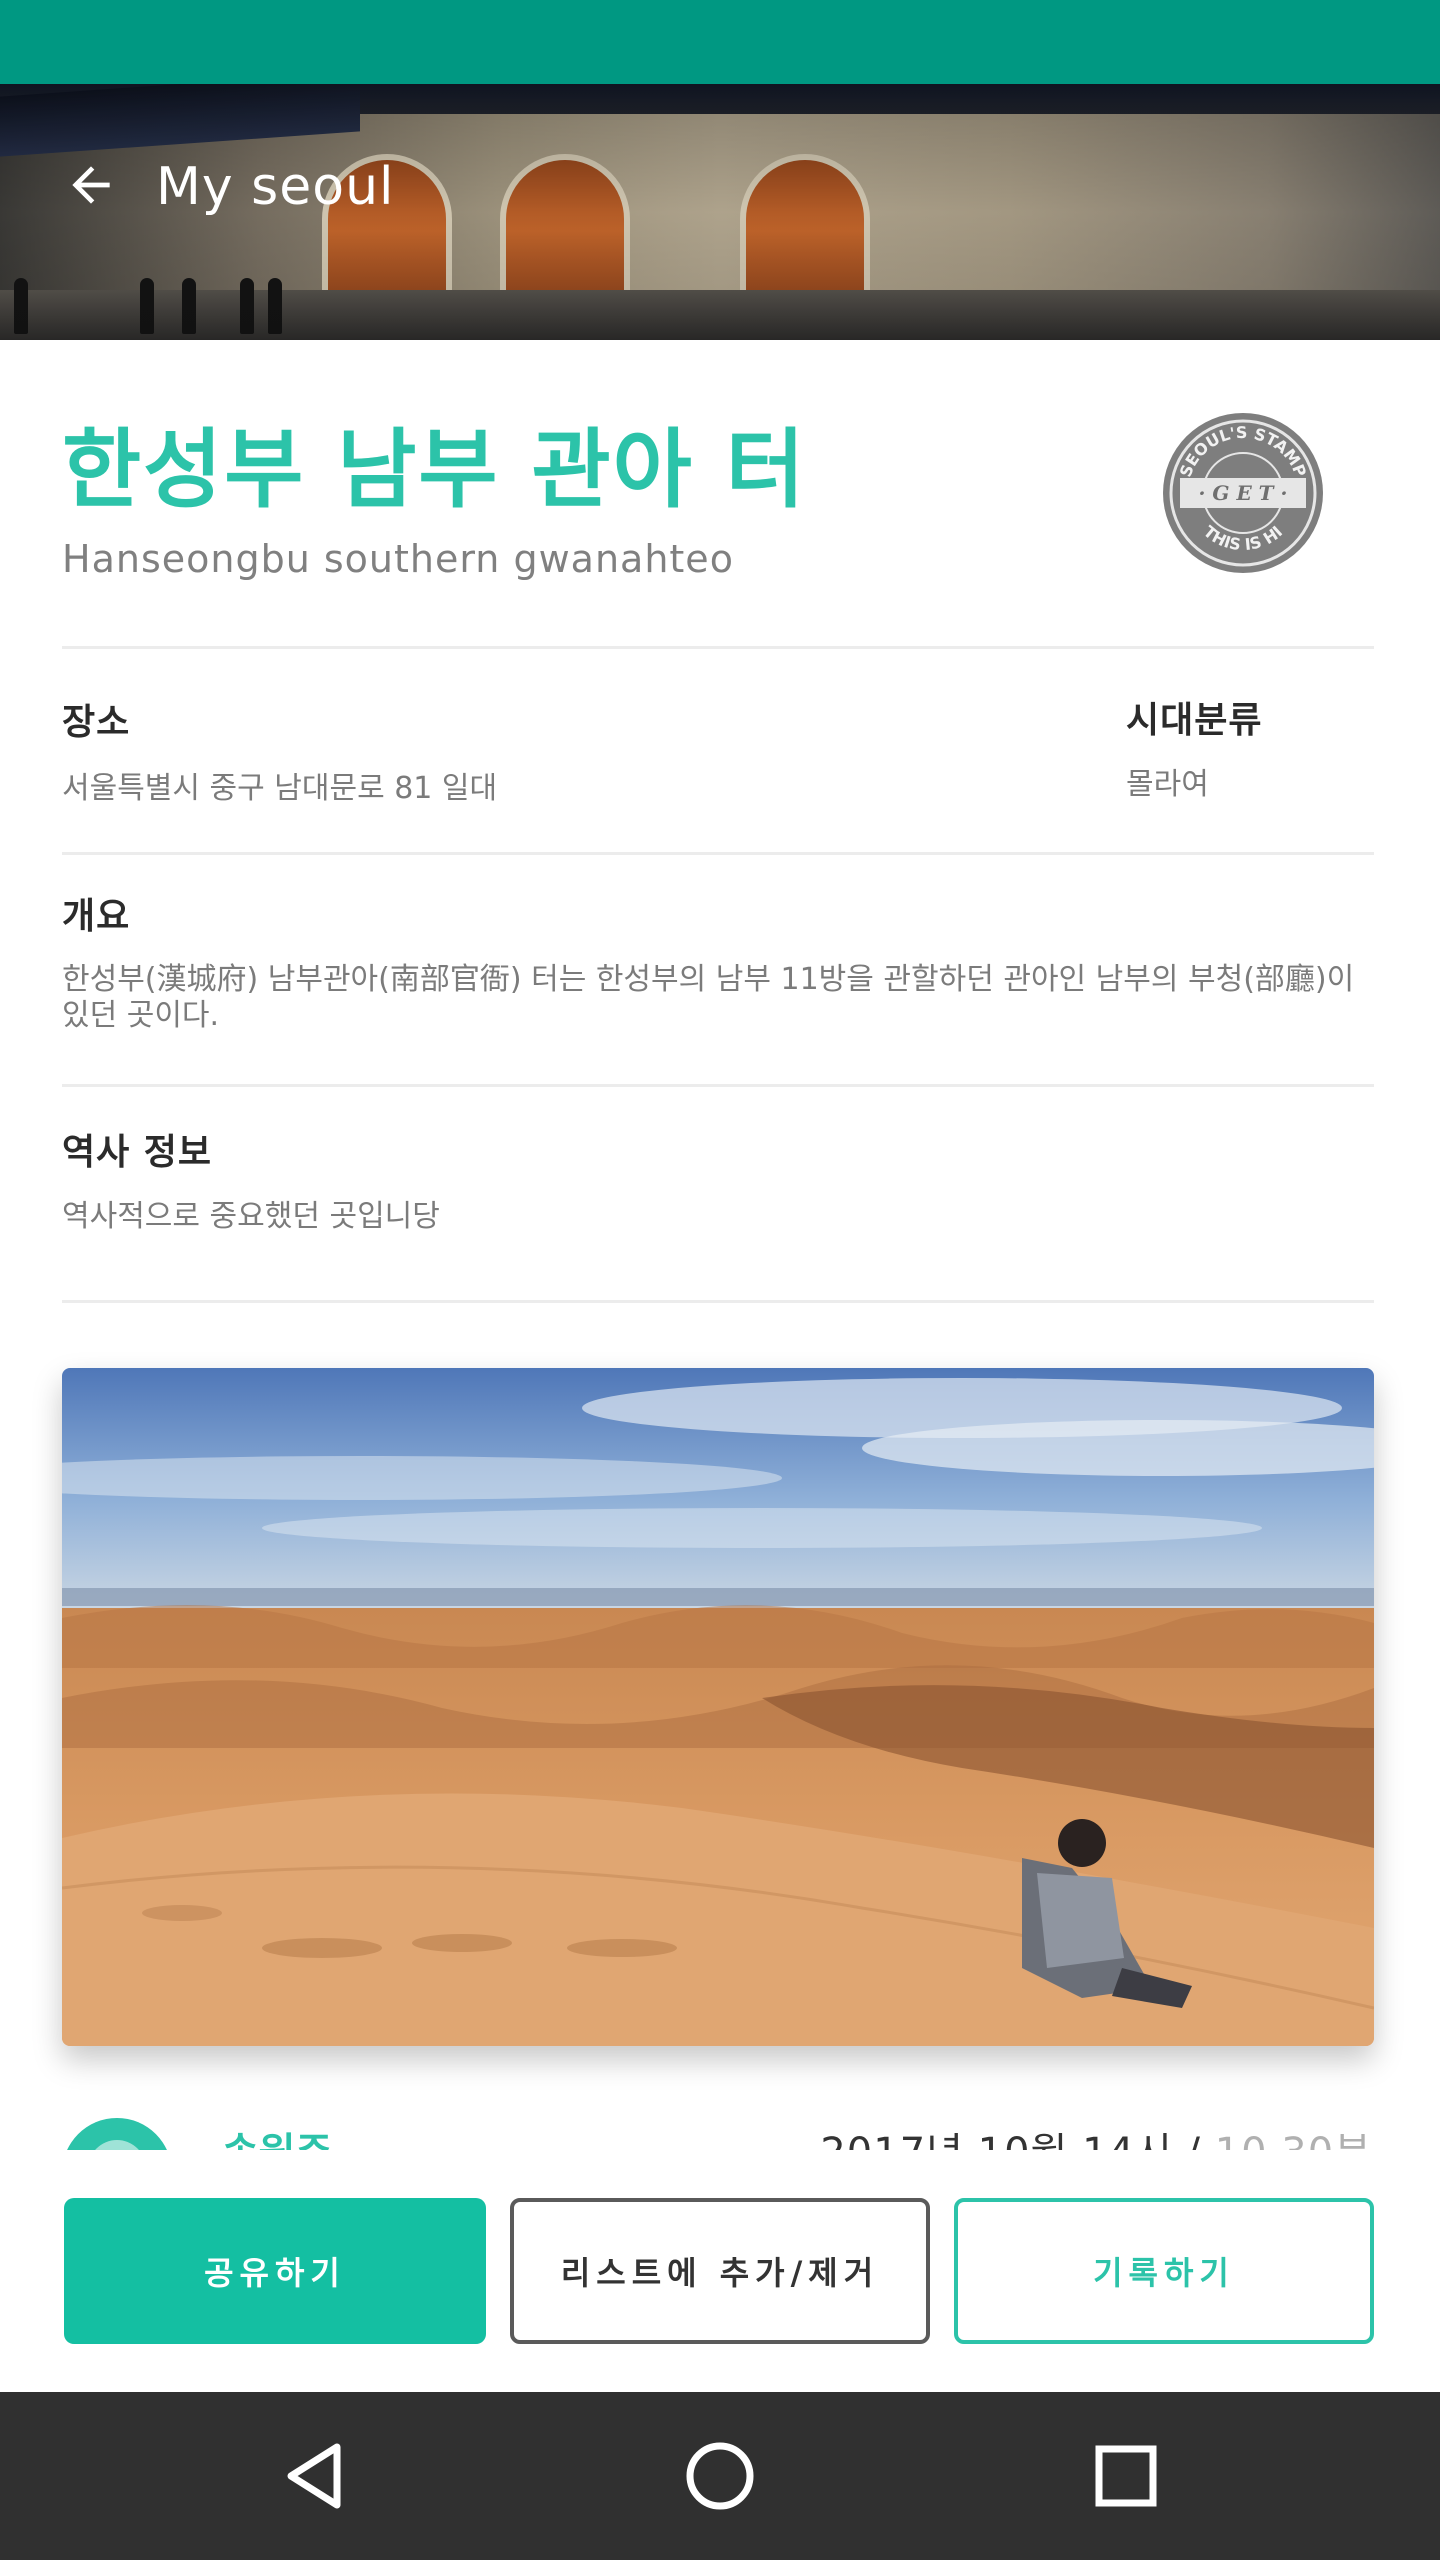  I want to click on back-button, so click(91, 185).